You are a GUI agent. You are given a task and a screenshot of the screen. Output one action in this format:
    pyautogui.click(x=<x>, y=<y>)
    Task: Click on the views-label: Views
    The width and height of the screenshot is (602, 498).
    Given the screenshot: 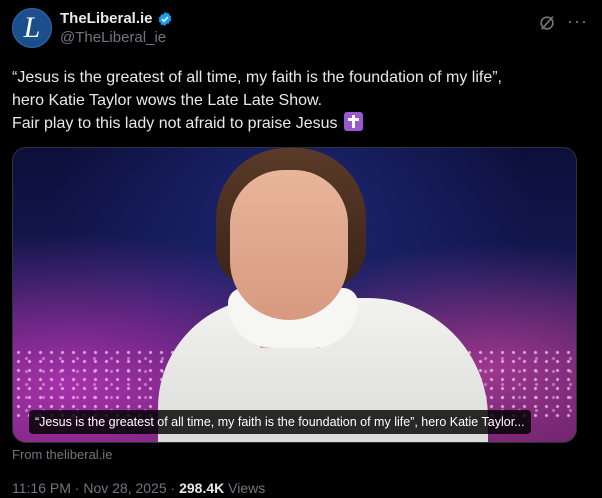 What is the action you would take?
    pyautogui.click(x=247, y=488)
    